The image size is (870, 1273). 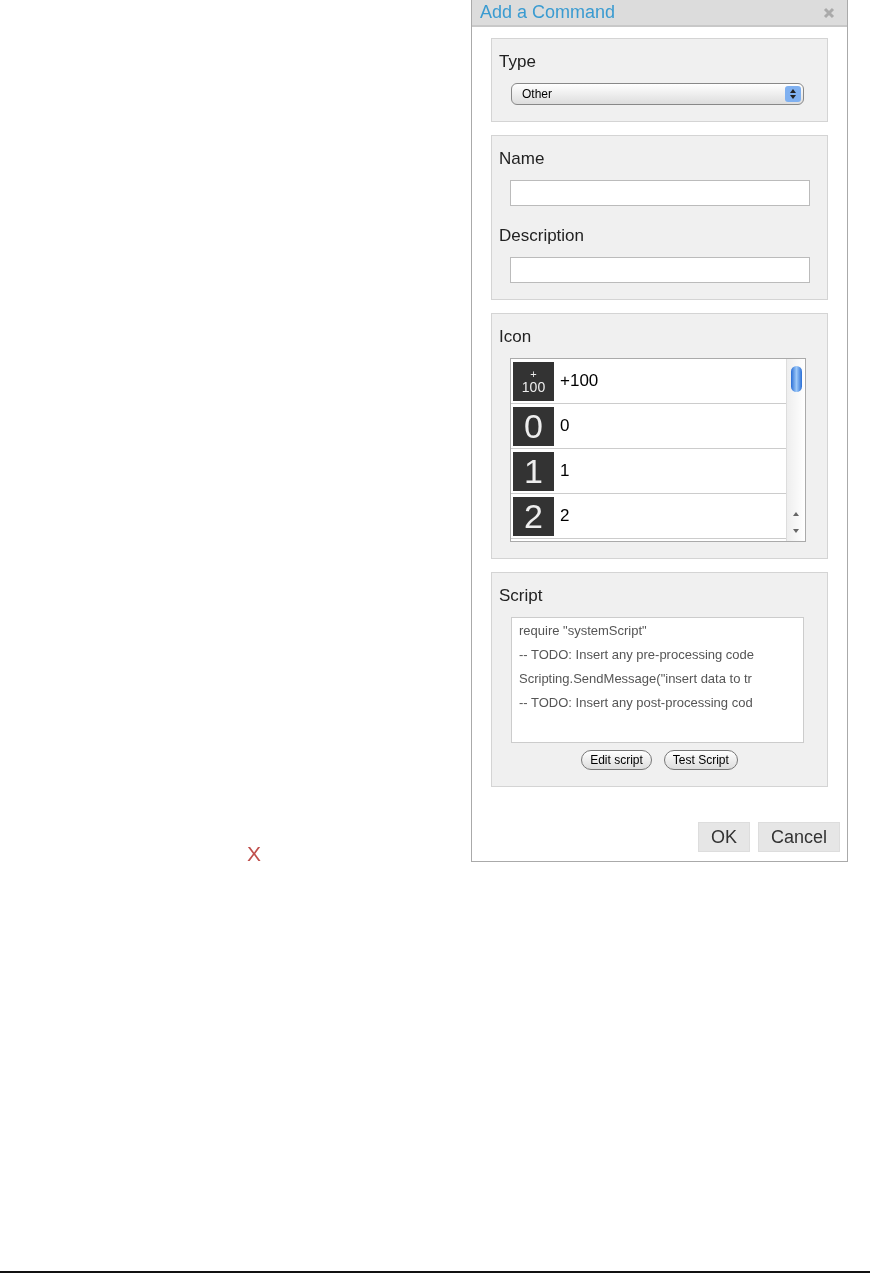 What do you see at coordinates (700, 760) in the screenshot?
I see `script-button: Test Script` at bounding box center [700, 760].